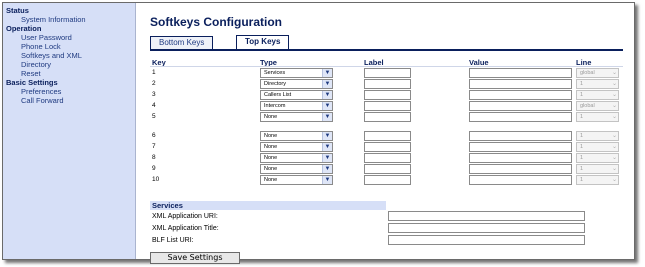 The image size is (645, 267). I want to click on blf-list-uri-label: BLF List URI:, so click(173, 240).